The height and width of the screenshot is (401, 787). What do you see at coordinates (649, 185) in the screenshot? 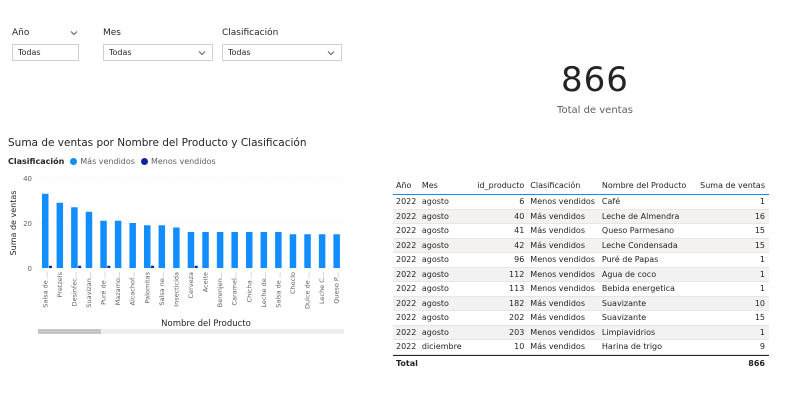
I see `column-header: Nombre del Producto` at bounding box center [649, 185].